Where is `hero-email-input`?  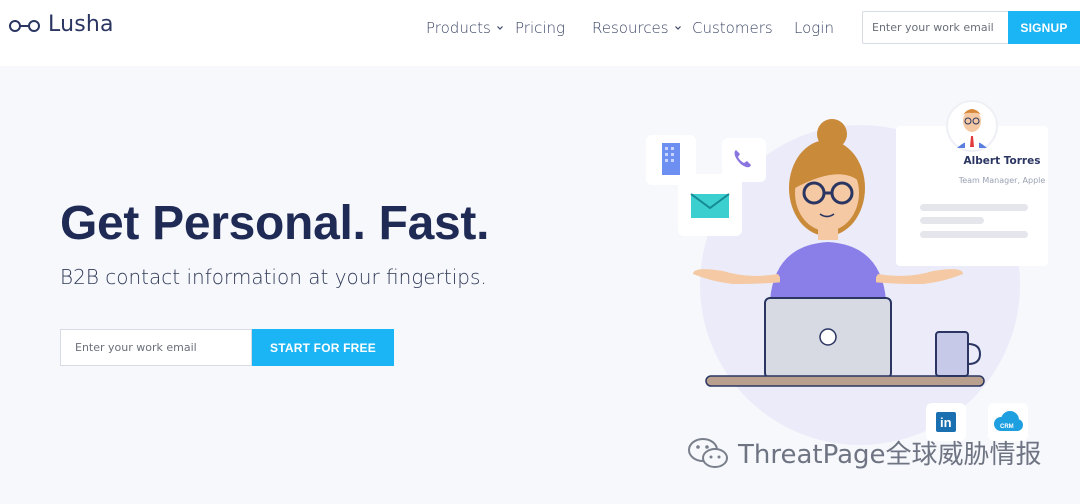
hero-email-input is located at coordinates (156, 347).